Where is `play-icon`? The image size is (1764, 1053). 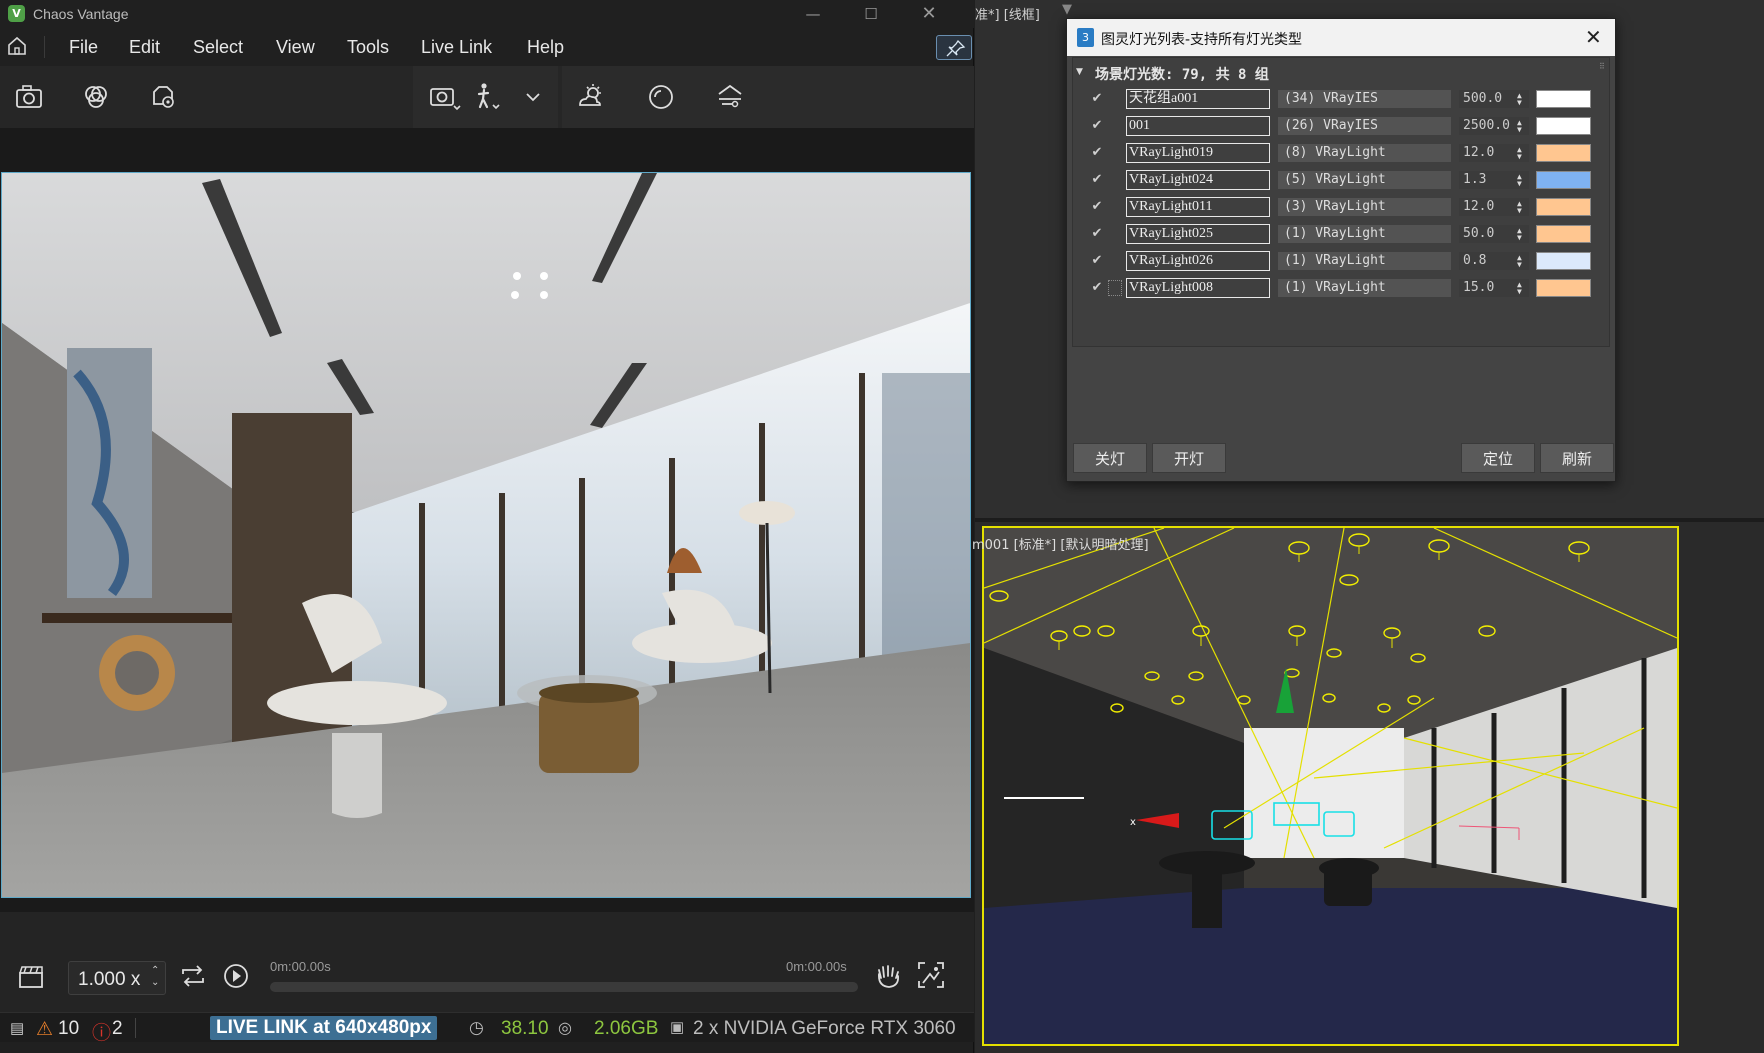 play-icon is located at coordinates (236, 976).